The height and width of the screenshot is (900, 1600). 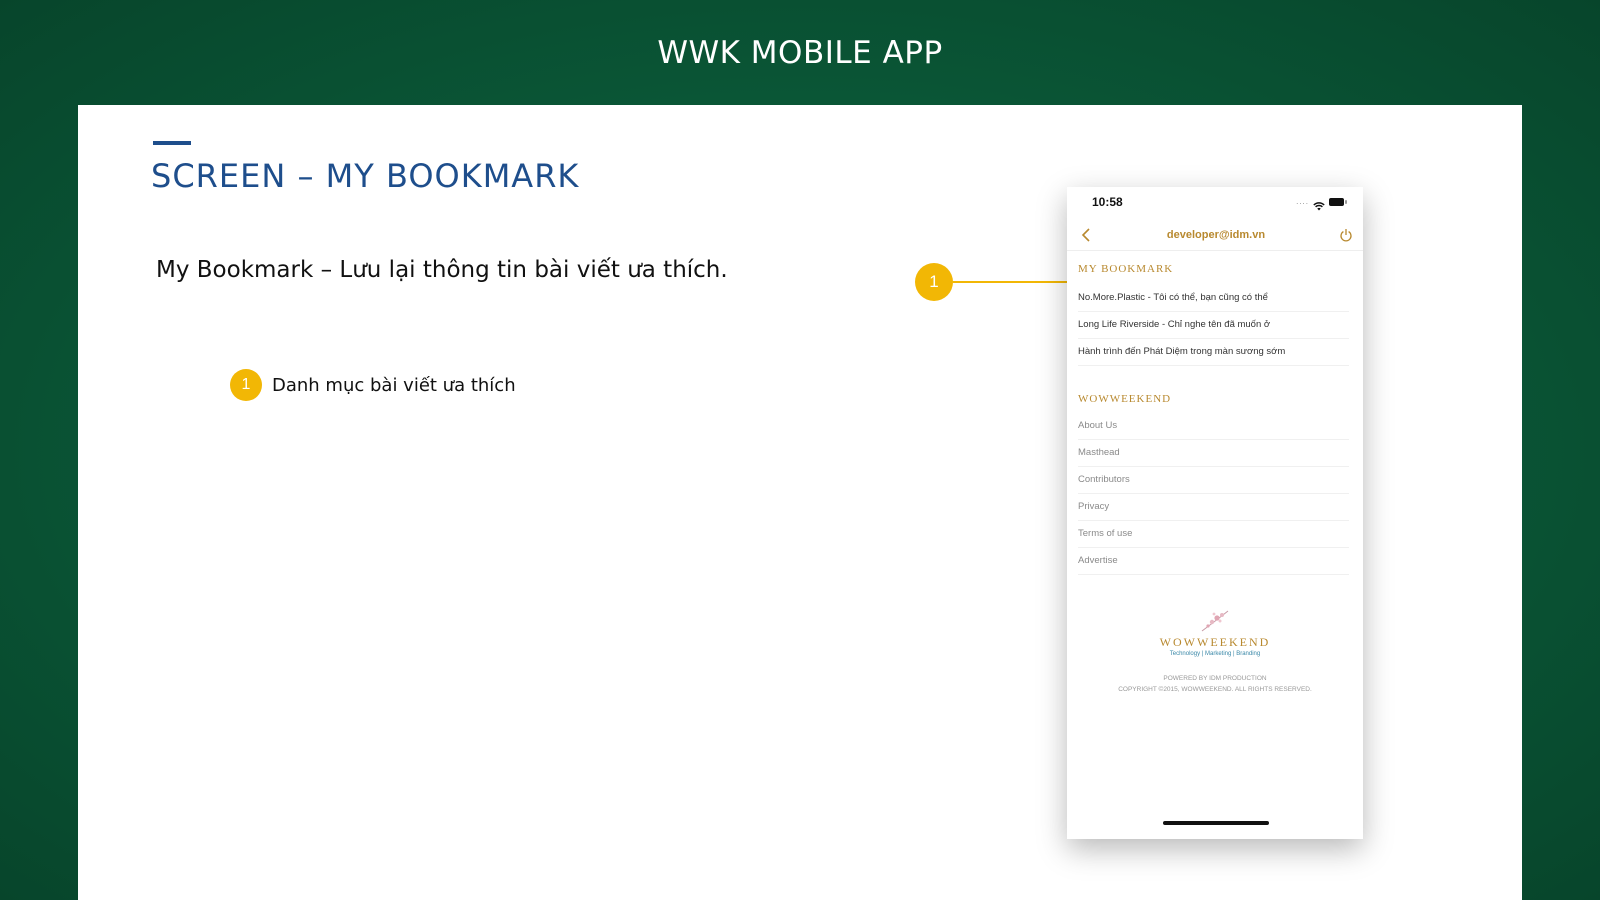 What do you see at coordinates (394, 385) in the screenshot?
I see `legend-text: Danh mục bài viết ưa thích` at bounding box center [394, 385].